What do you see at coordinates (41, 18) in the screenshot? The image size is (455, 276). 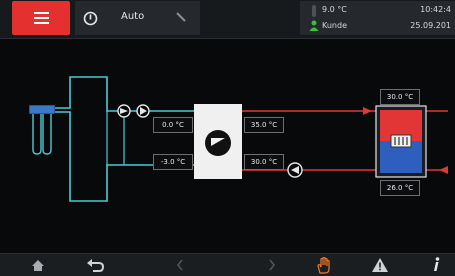 I see `menu-button` at bounding box center [41, 18].